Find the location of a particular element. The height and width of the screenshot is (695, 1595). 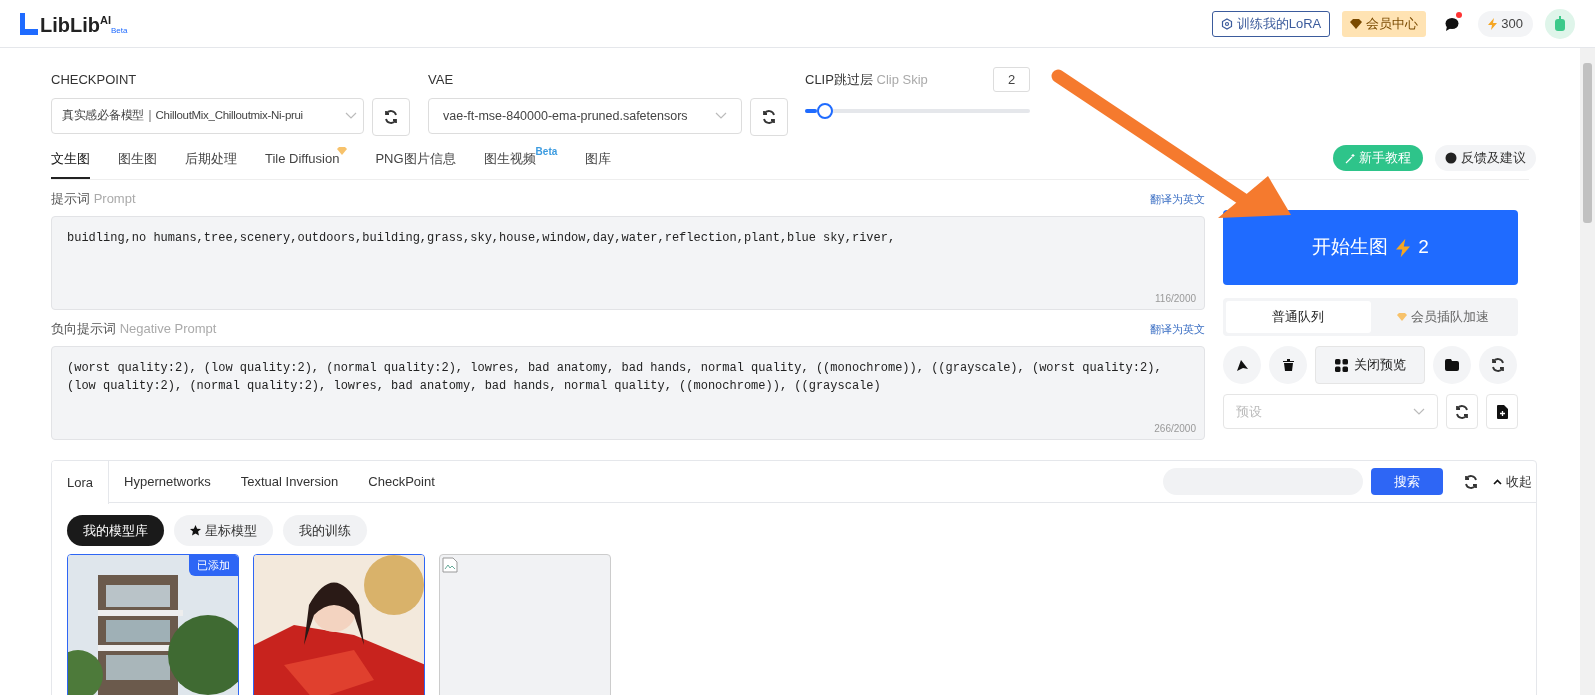

star-icon is located at coordinates (195, 530).